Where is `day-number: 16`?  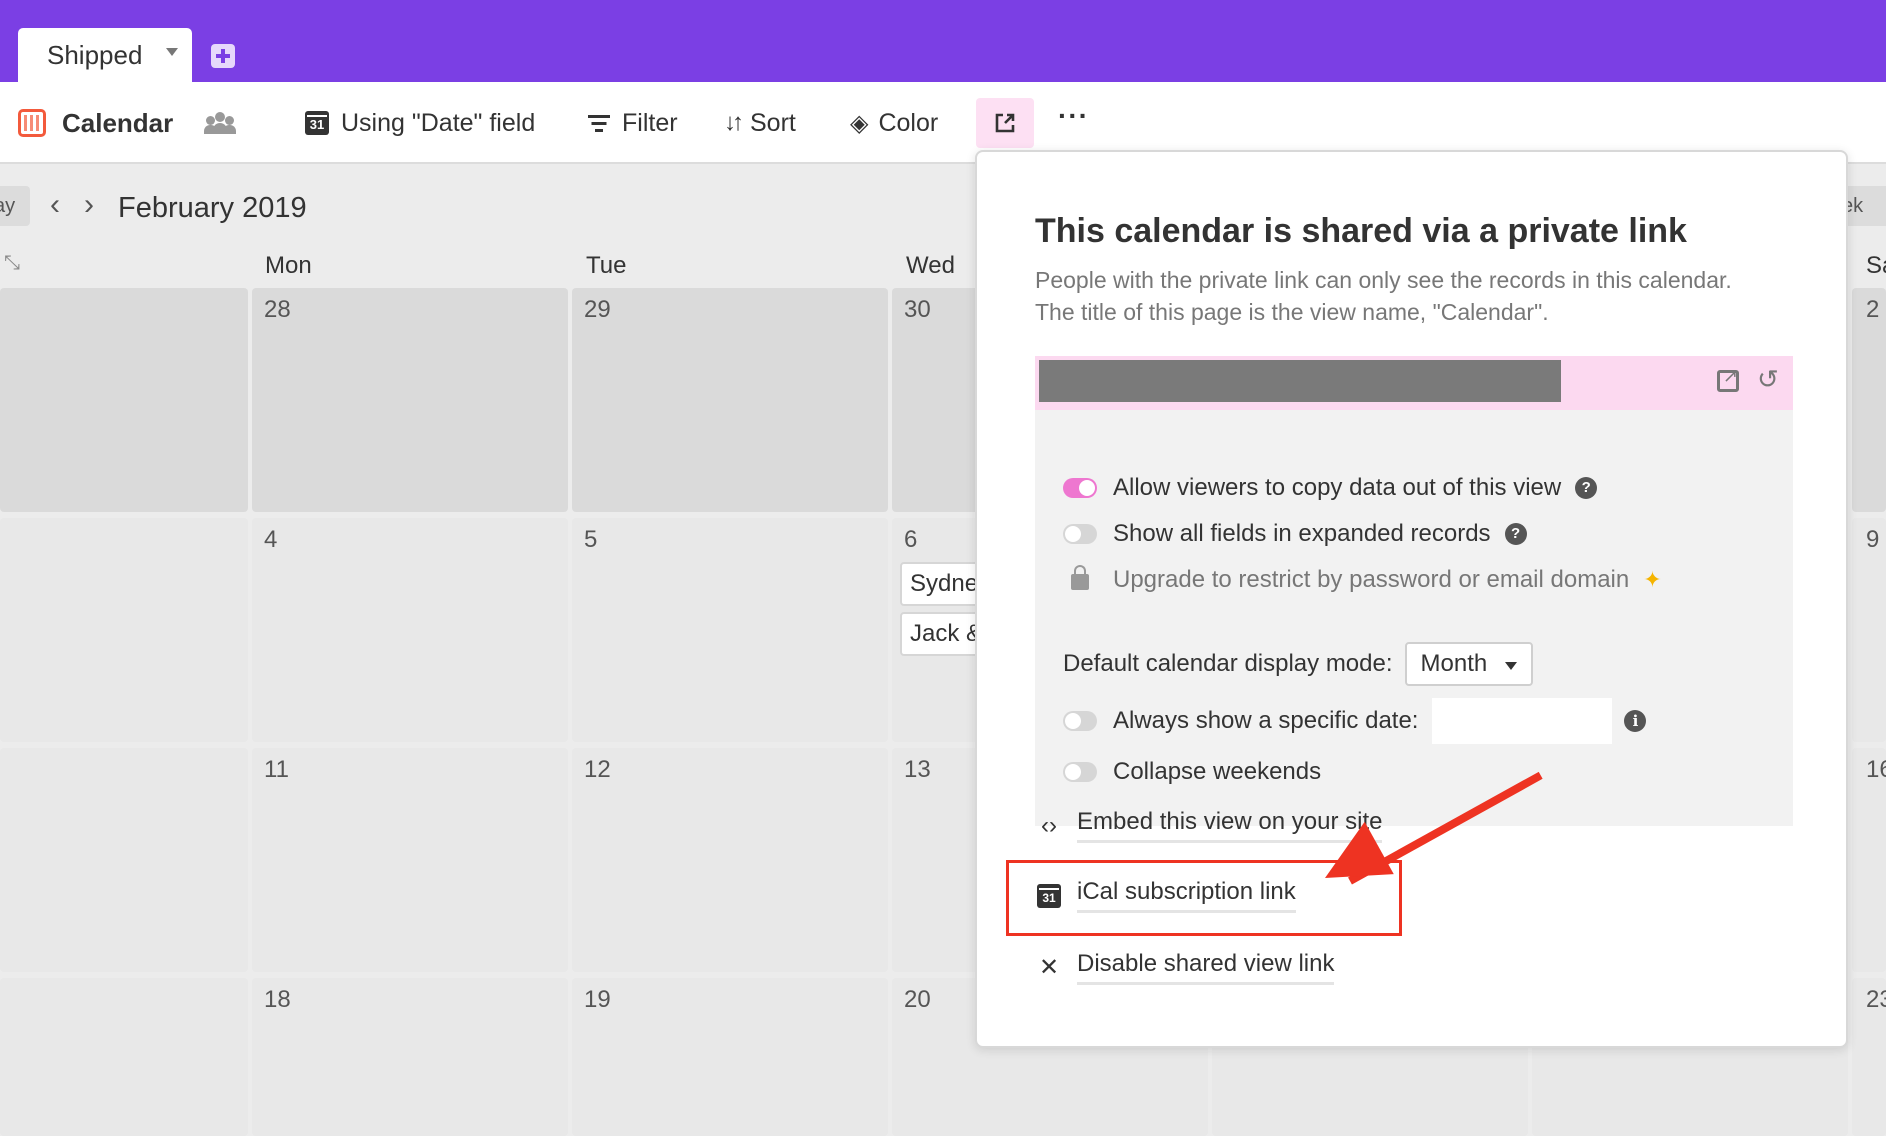 day-number: 16 is located at coordinates (1876, 769).